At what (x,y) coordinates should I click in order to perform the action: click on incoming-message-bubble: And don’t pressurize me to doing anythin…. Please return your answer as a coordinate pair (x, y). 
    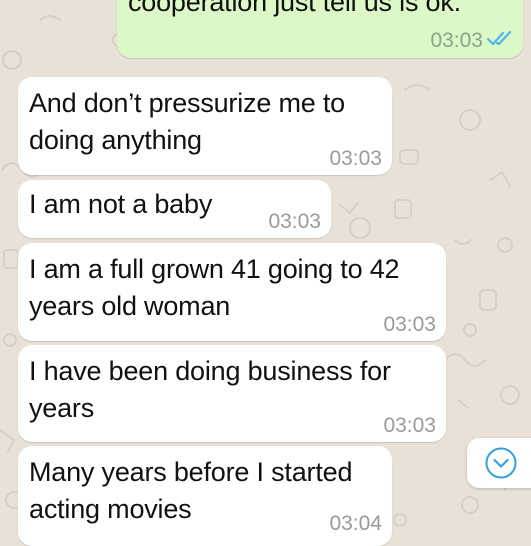
    Looking at the image, I should click on (205, 126).